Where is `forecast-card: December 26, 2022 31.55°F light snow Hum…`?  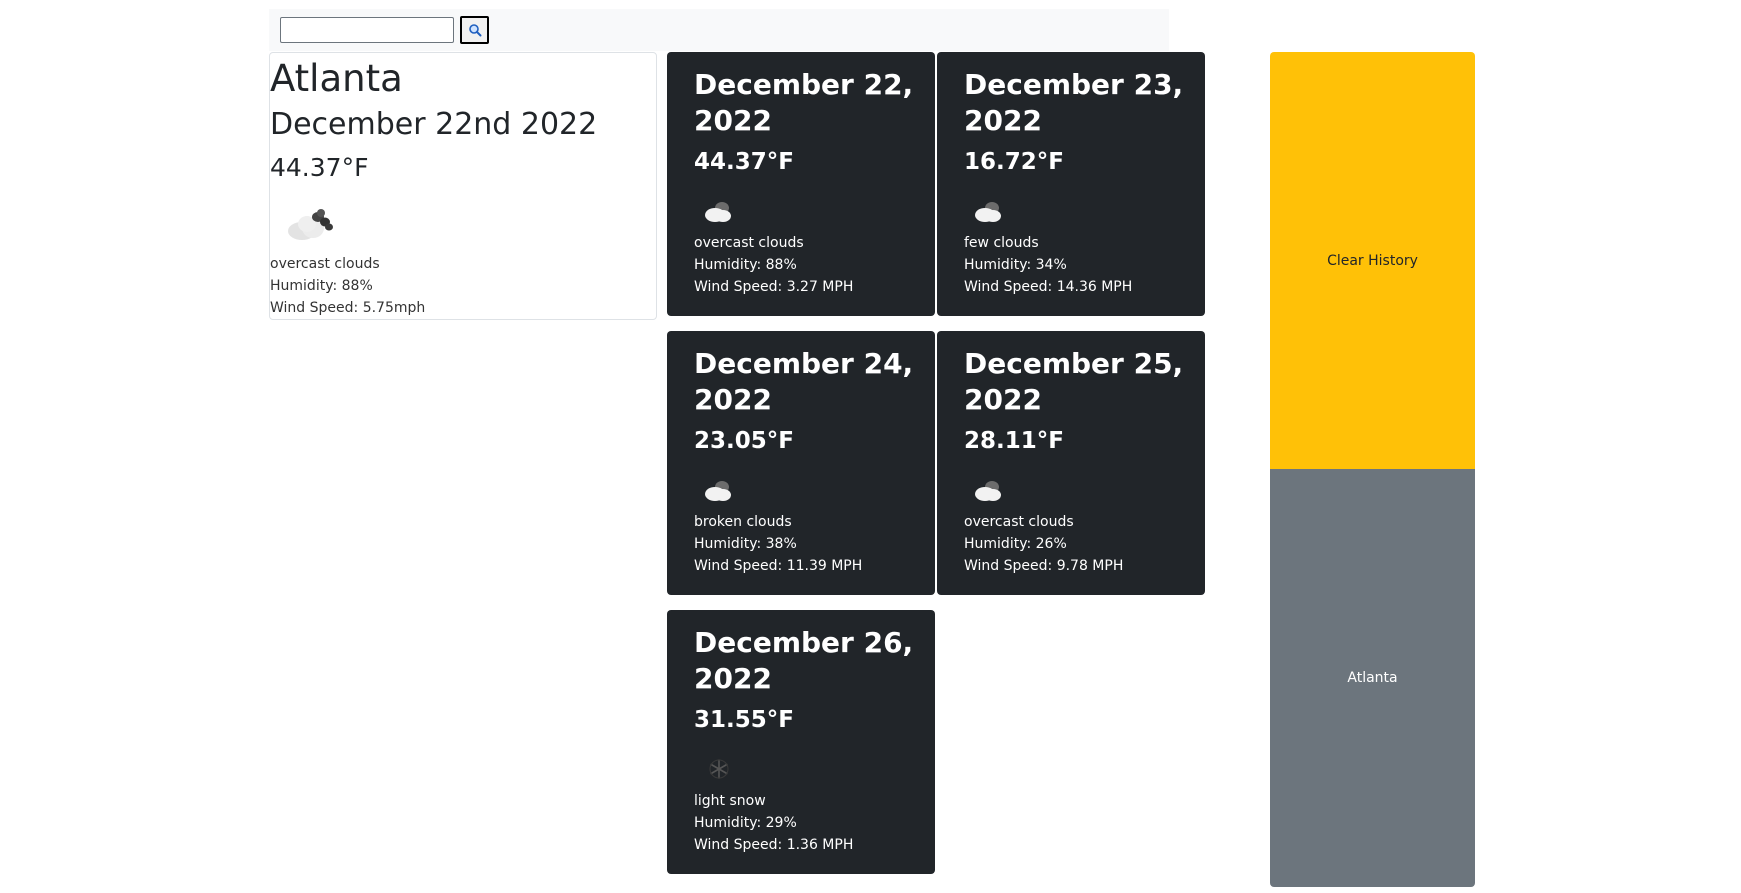 forecast-card: December 26, 2022 31.55°F light snow Hum… is located at coordinates (801, 742).